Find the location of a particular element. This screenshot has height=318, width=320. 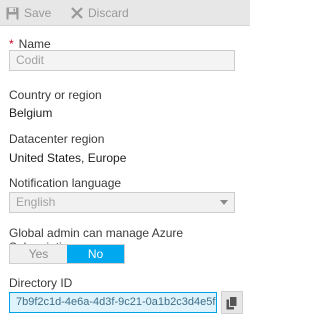

discard-button: Discard is located at coordinates (100, 13).